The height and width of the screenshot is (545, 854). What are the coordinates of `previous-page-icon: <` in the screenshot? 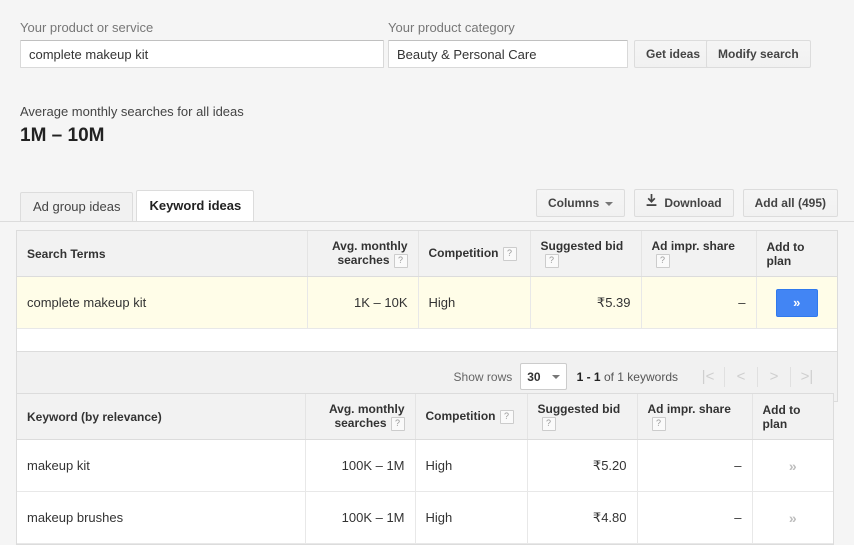 It's located at (740, 376).